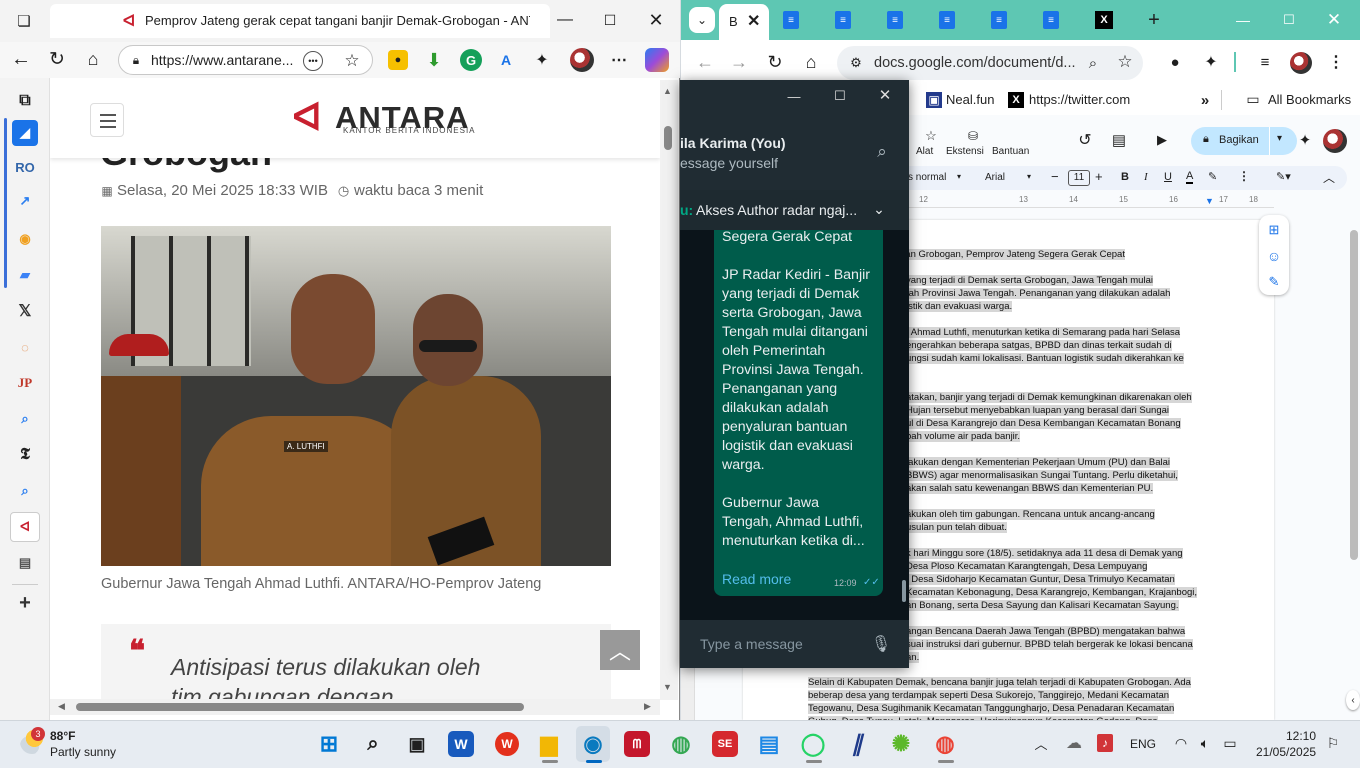 The width and height of the screenshot is (1360, 768). I want to click on suggest-edit-icon: ✎, so click(1274, 282).